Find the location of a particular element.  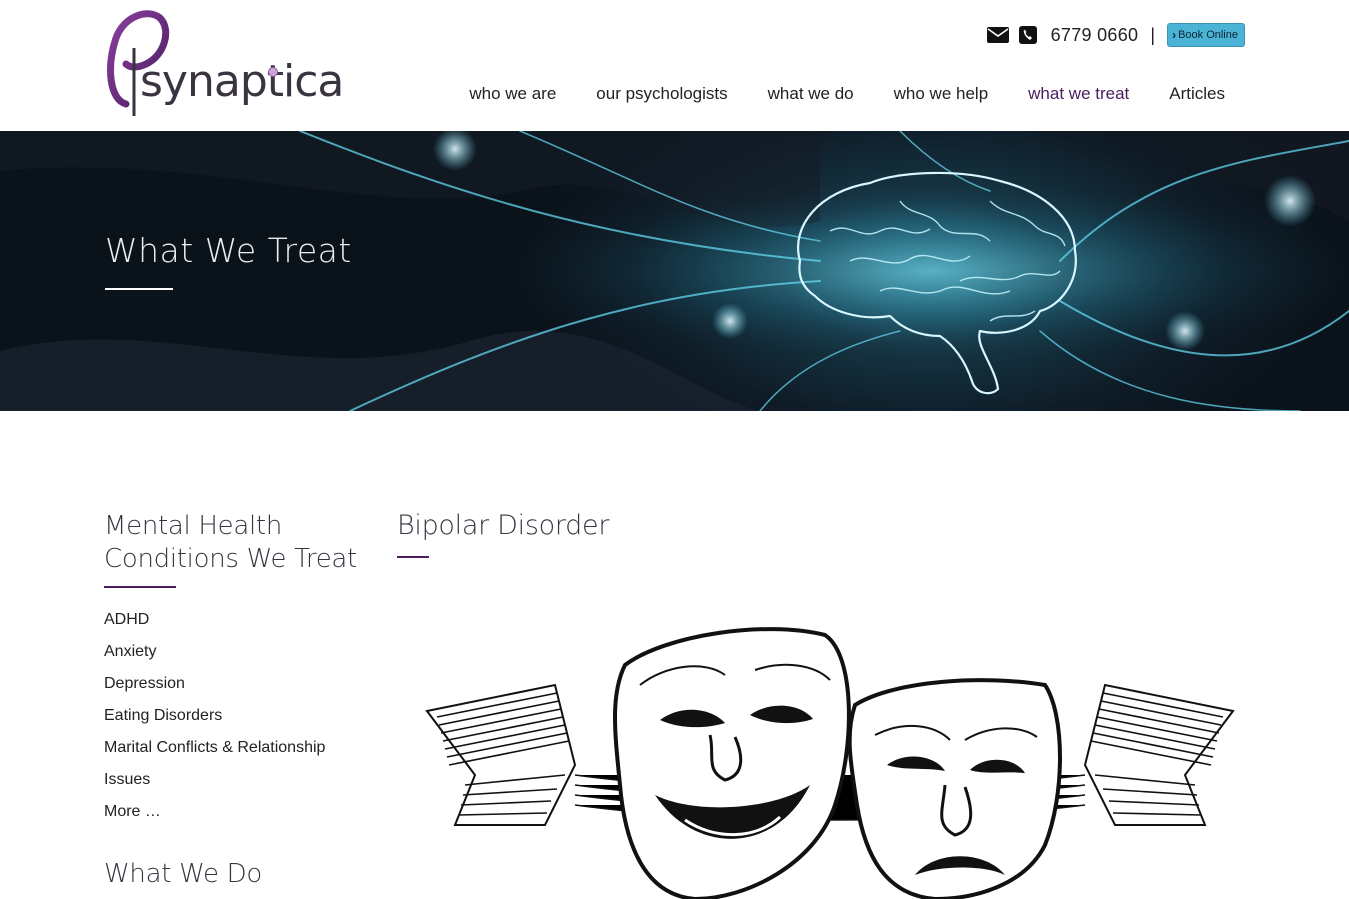

envelope-icon is located at coordinates (997, 35).